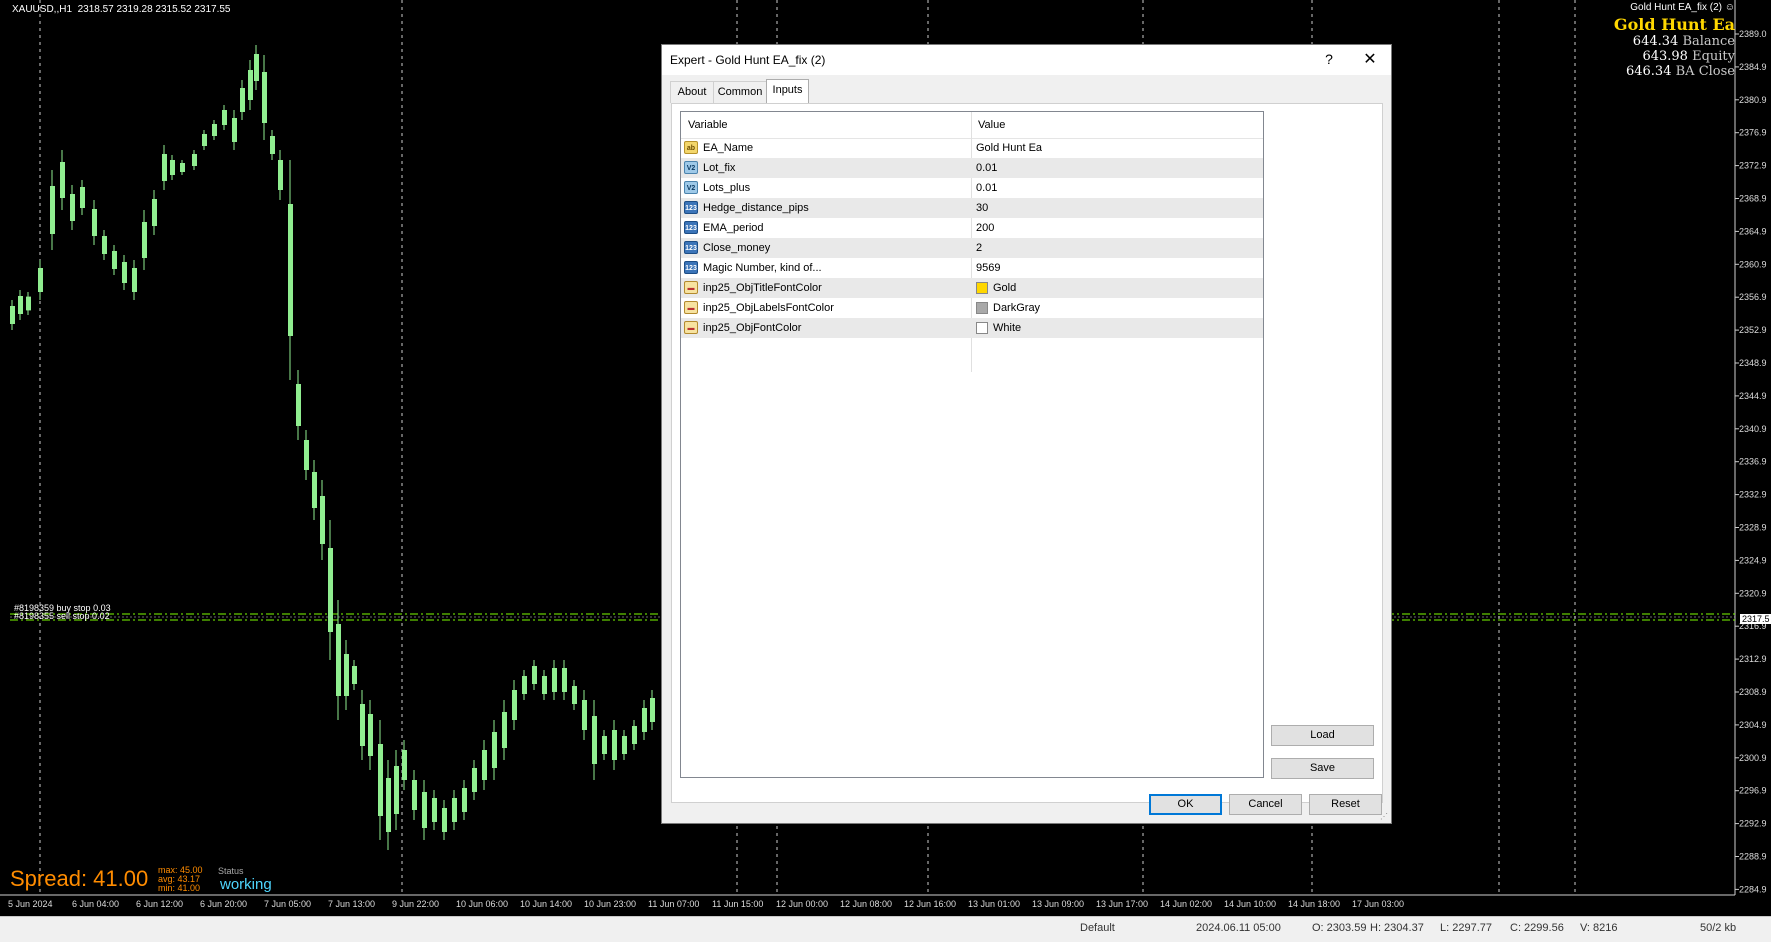 This screenshot has height=942, width=1771. What do you see at coordinates (79, 878) in the screenshot?
I see `spread-label: Spread: 41.00` at bounding box center [79, 878].